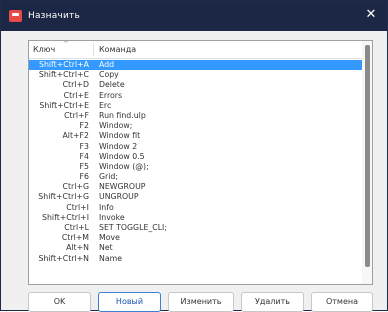 The width and height of the screenshot is (388, 312). Describe the element at coordinates (367, 156) in the screenshot. I see `scrollbar-thumb` at that location.